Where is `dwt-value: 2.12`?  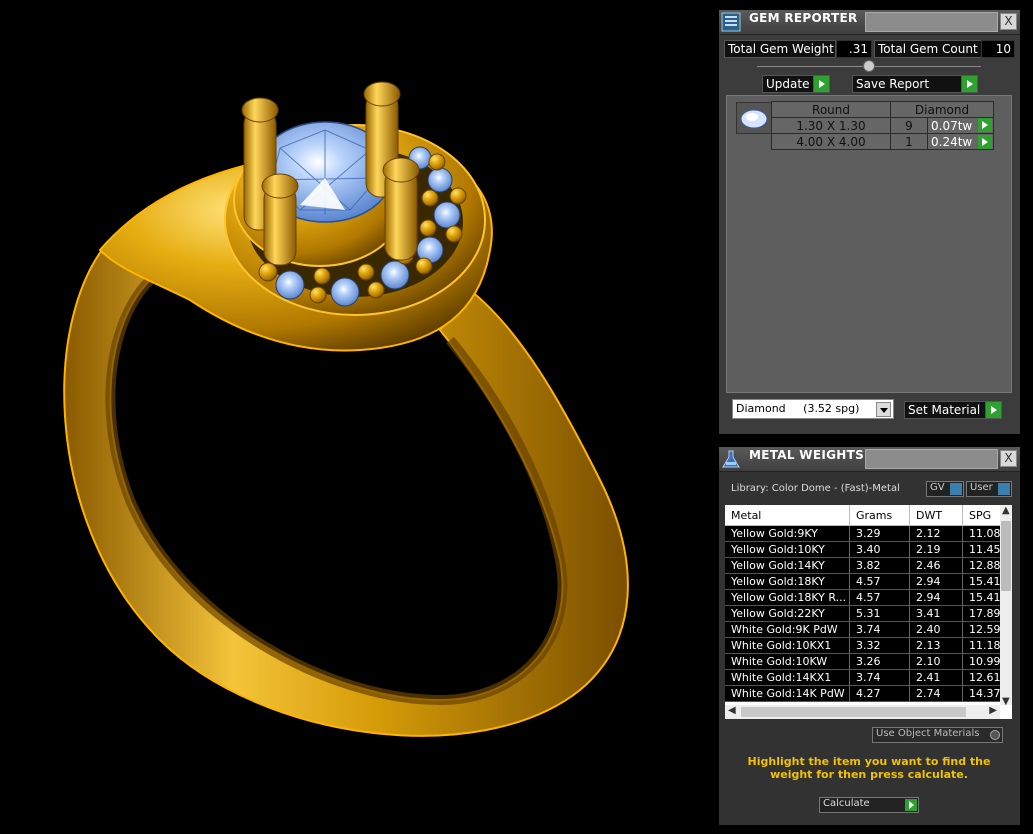 dwt-value: 2.12 is located at coordinates (936, 533).